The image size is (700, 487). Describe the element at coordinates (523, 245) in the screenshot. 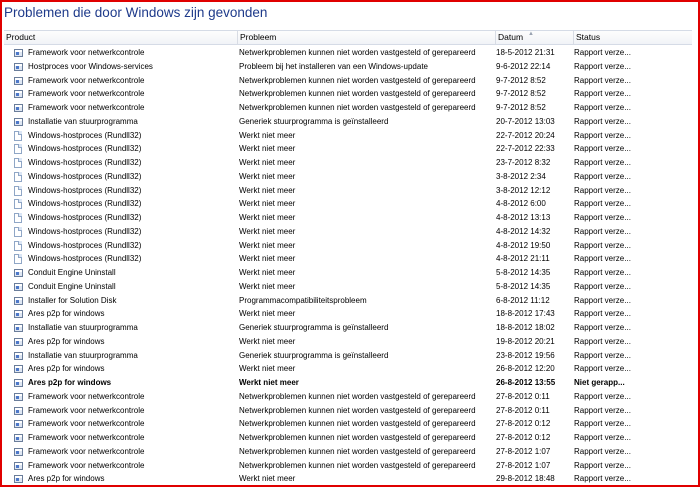

I see `date-cell: 4-8-2012 19:50` at that location.